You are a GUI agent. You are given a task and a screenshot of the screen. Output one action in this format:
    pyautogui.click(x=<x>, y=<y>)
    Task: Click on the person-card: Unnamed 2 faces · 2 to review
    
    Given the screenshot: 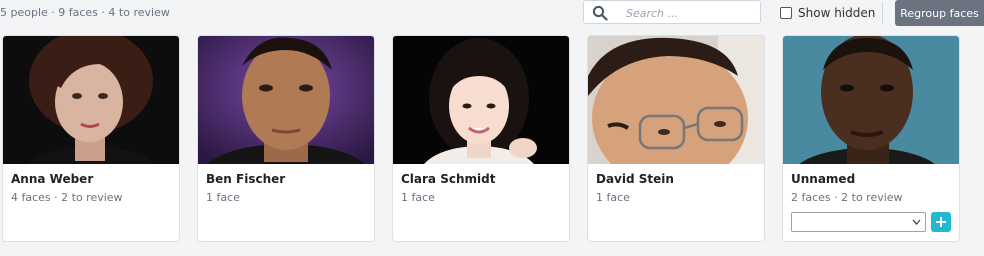 What is the action you would take?
    pyautogui.click(x=871, y=138)
    